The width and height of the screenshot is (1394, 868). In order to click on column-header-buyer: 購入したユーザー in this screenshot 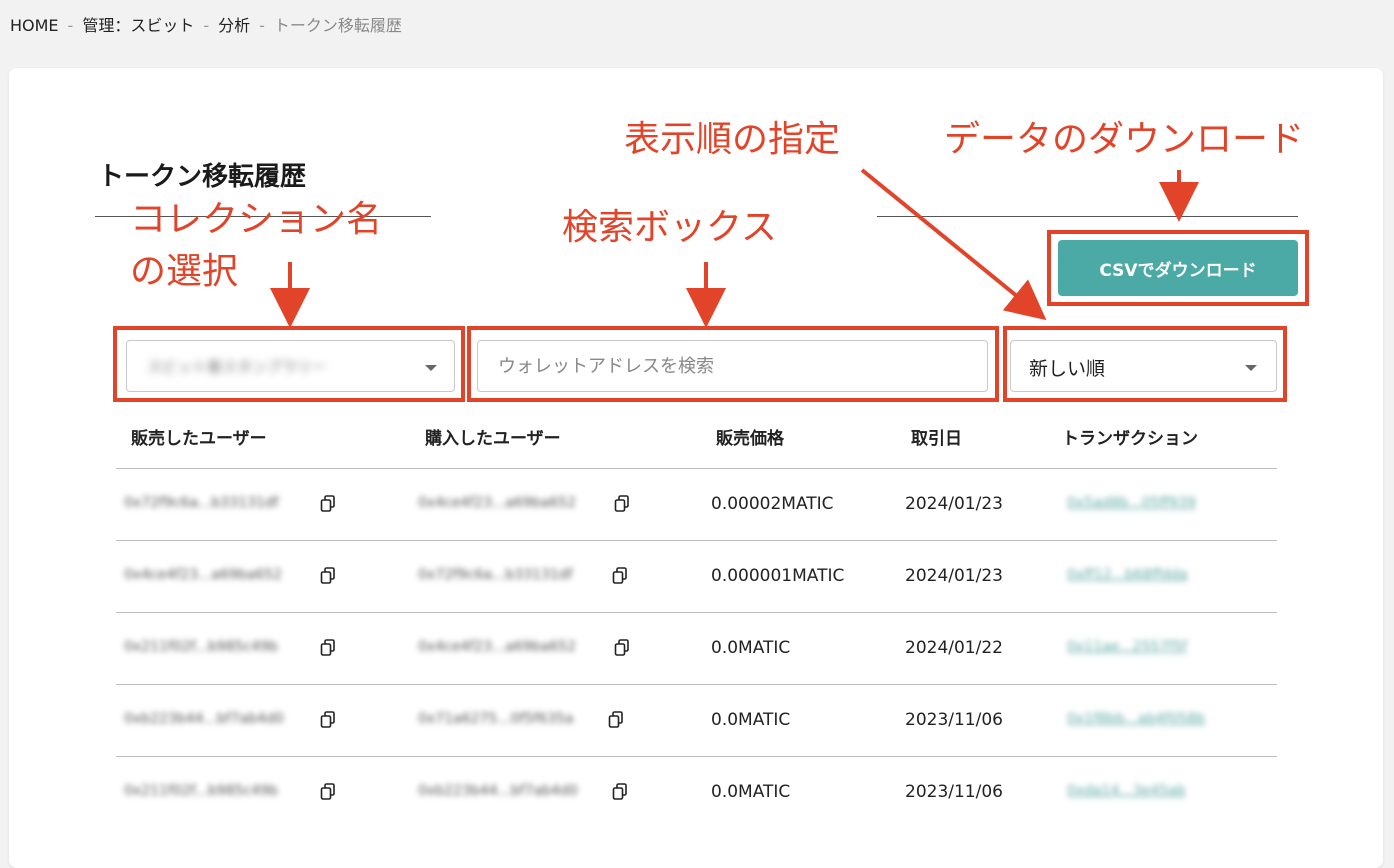, I will do `click(493, 439)`.